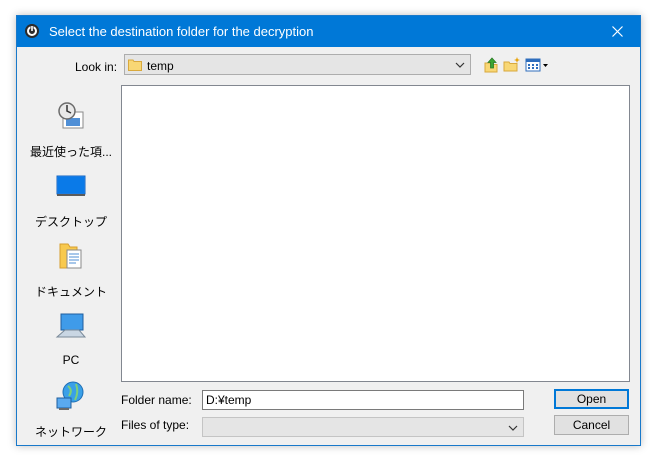 The height and width of the screenshot is (467, 660). I want to click on app-icon, so click(32, 31).